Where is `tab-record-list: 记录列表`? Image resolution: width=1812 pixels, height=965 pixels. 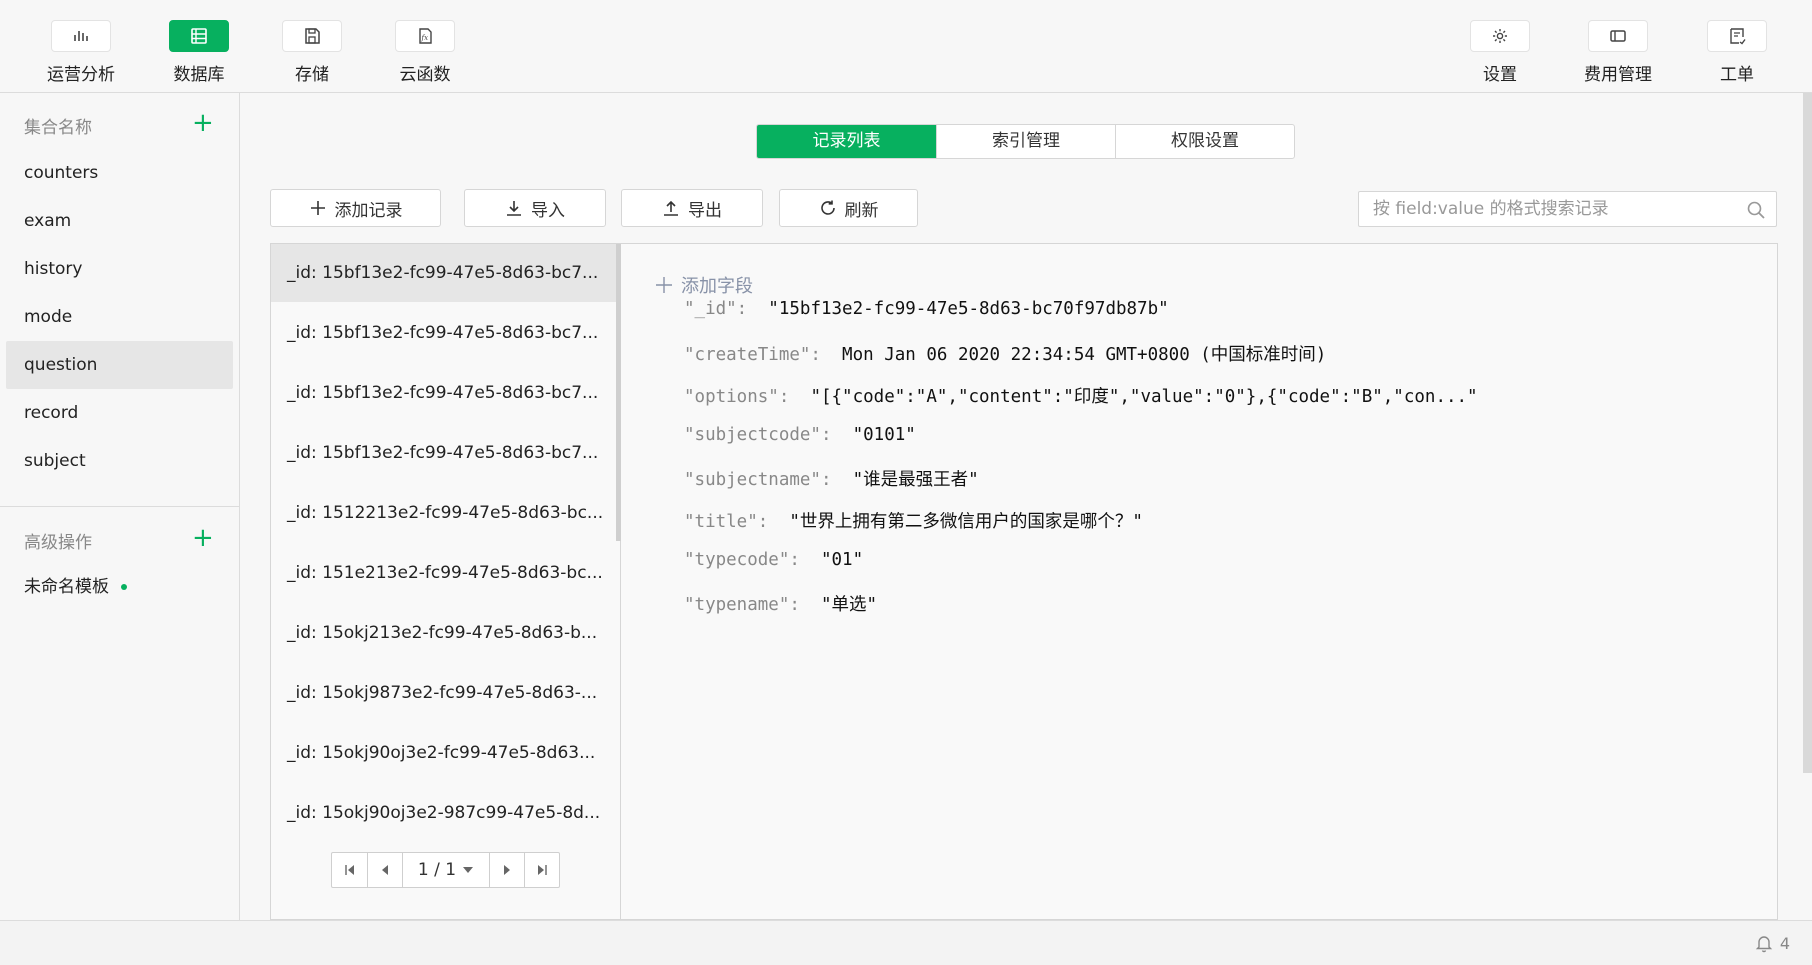
tab-record-list: 记录列表 is located at coordinates (846, 141).